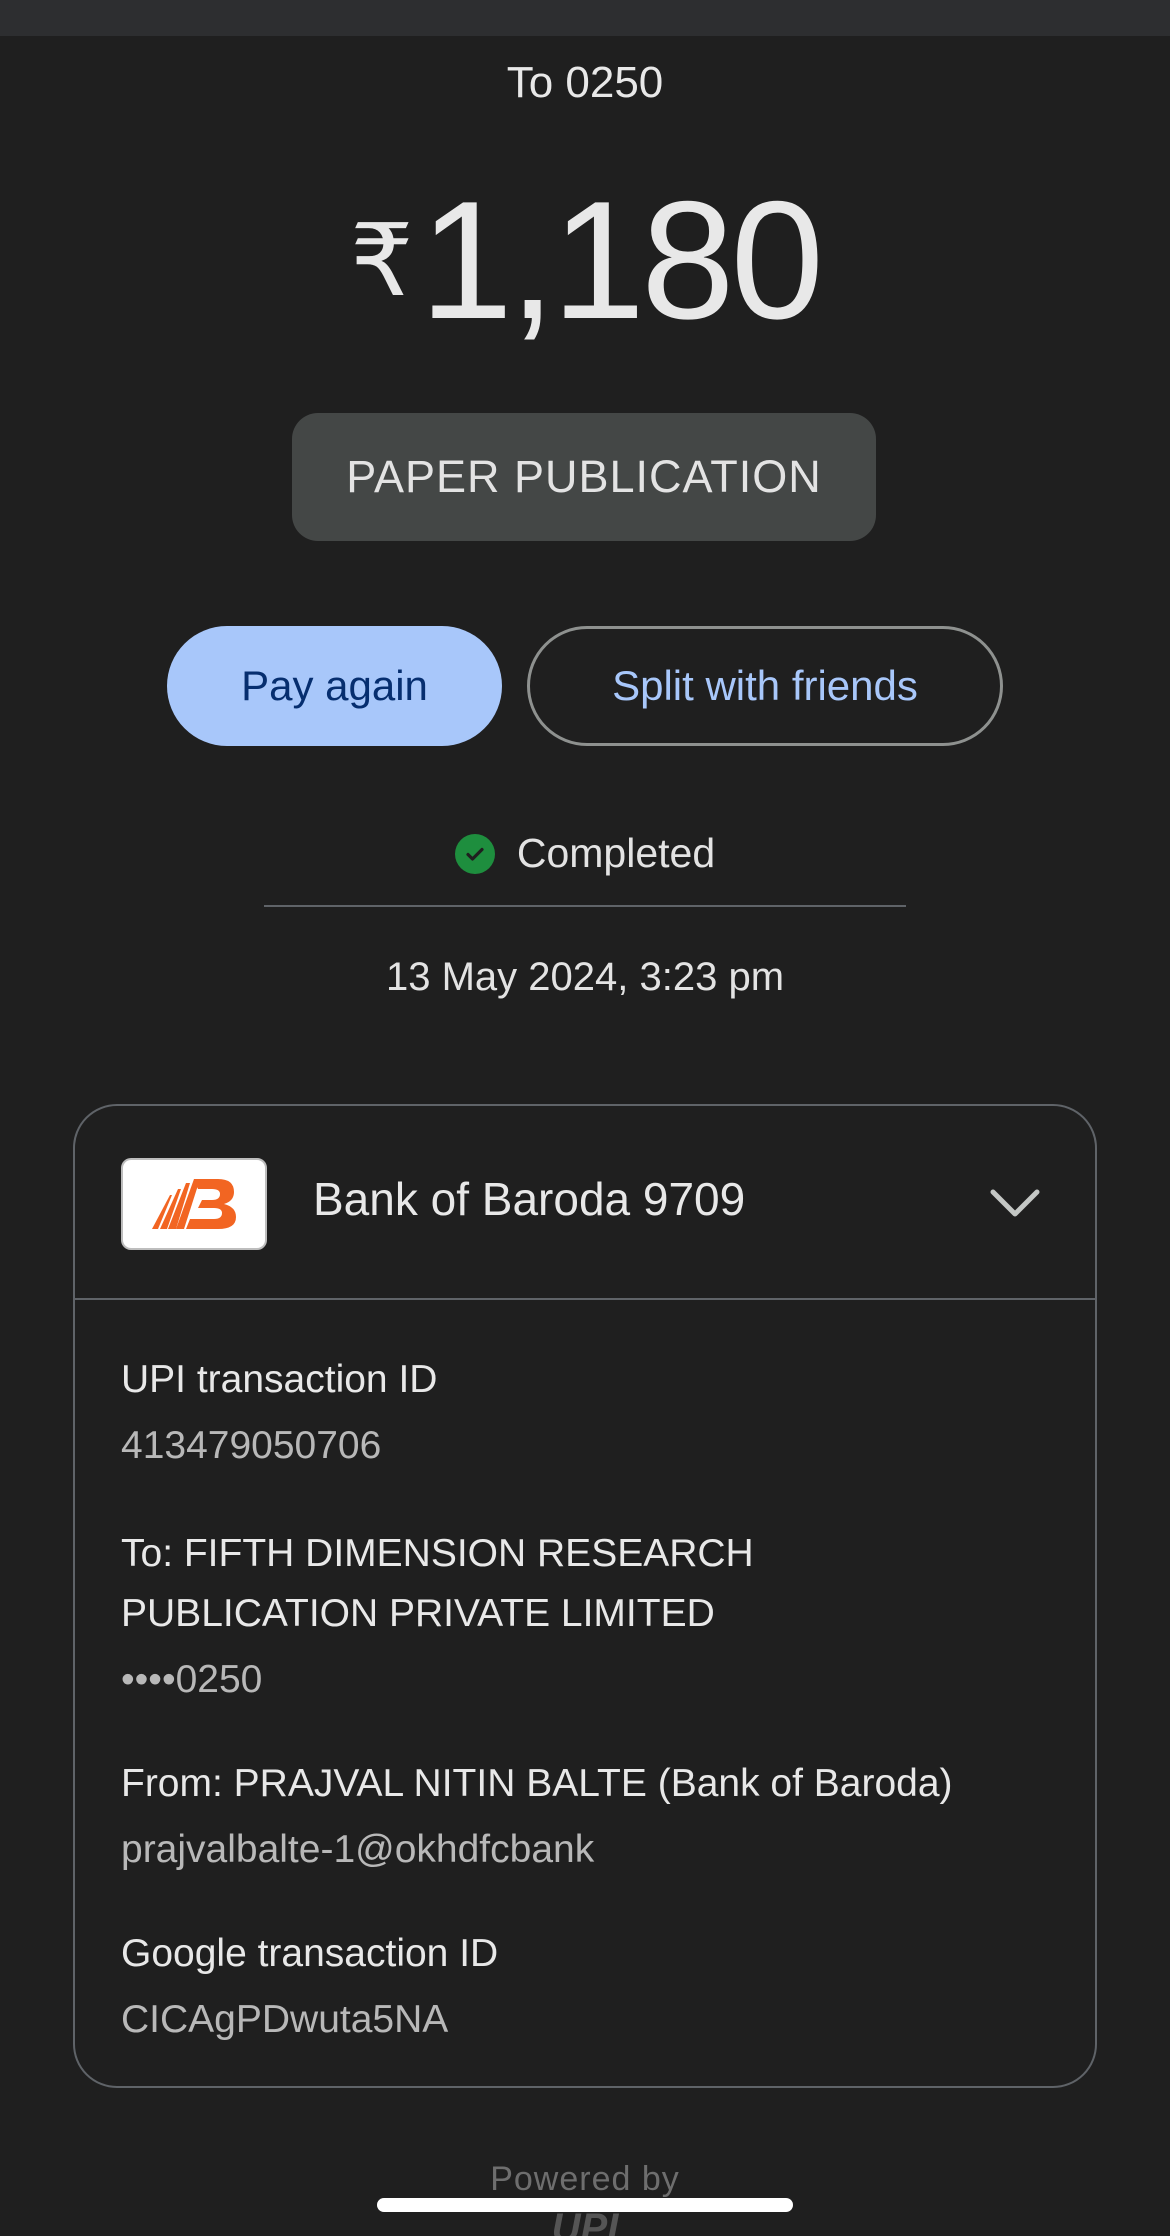 The width and height of the screenshot is (1170, 2236). Describe the element at coordinates (584, 477) in the screenshot. I see `payment-note-chip: PAPER PUBLICATION` at that location.